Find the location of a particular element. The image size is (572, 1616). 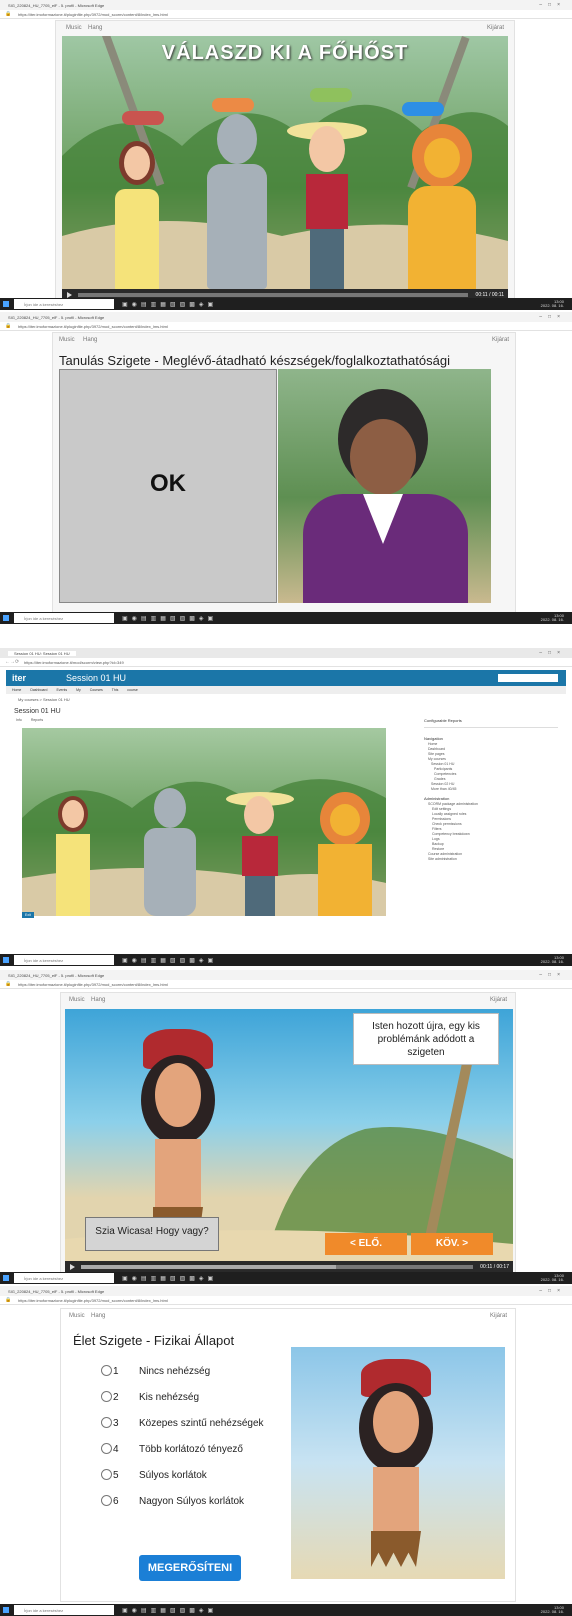

hero-pick-green is located at coordinates (331, 95).